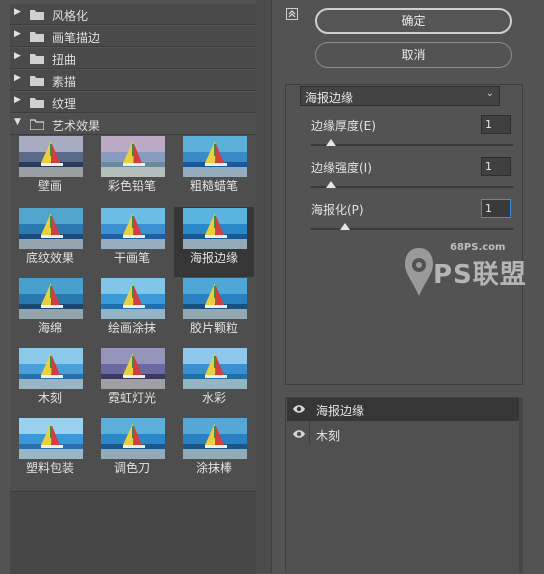 This screenshot has height=574, width=544. What do you see at coordinates (213, 468) in the screenshot?
I see `filter-thumbnail-label: 涂抹棒` at bounding box center [213, 468].